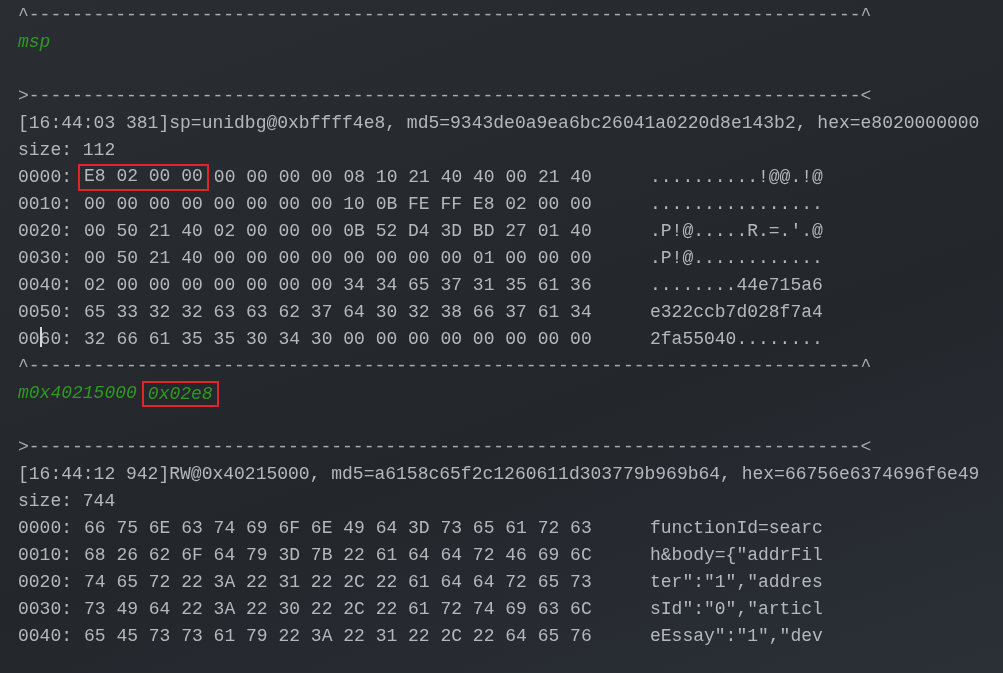 This screenshot has width=1003, height=673. I want to click on log-line: size: 112, so click(67, 150).